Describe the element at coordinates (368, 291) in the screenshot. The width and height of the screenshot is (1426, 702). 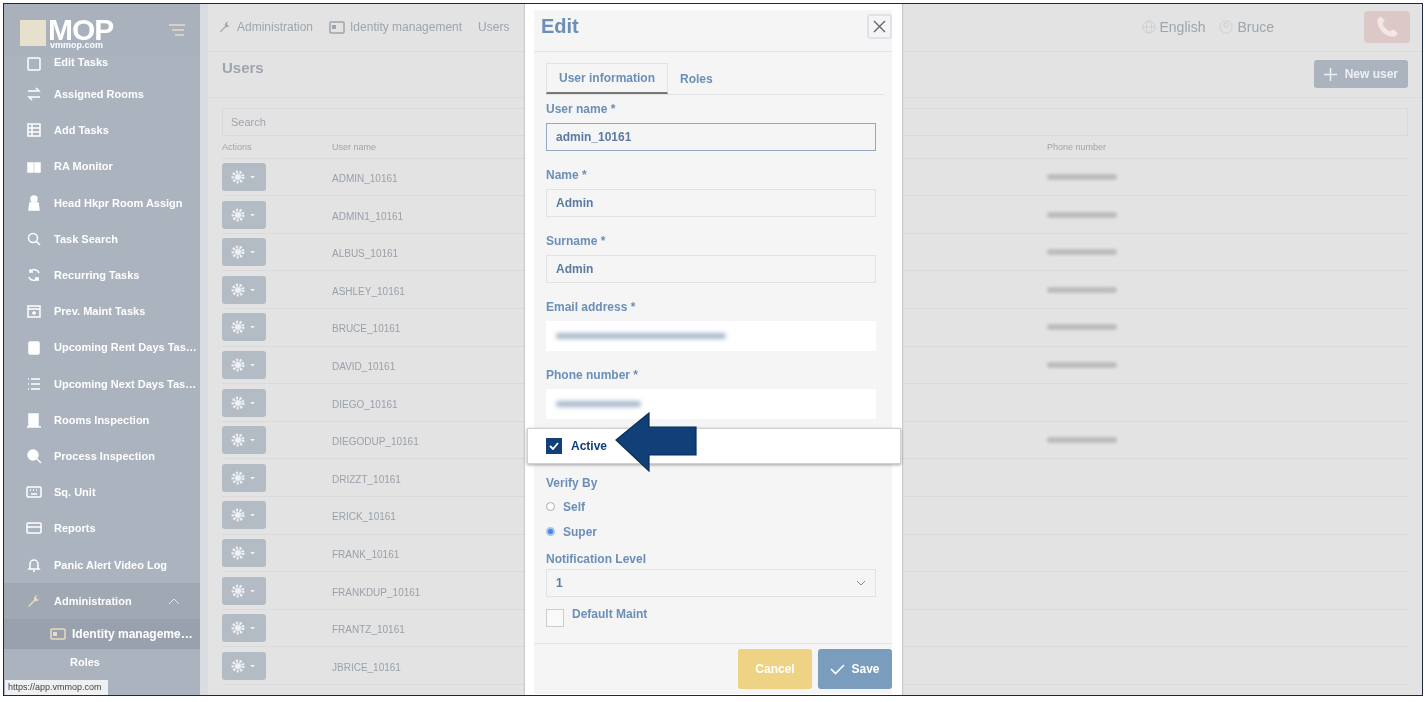
I see `table-cell: ASHLEY_10161` at that location.